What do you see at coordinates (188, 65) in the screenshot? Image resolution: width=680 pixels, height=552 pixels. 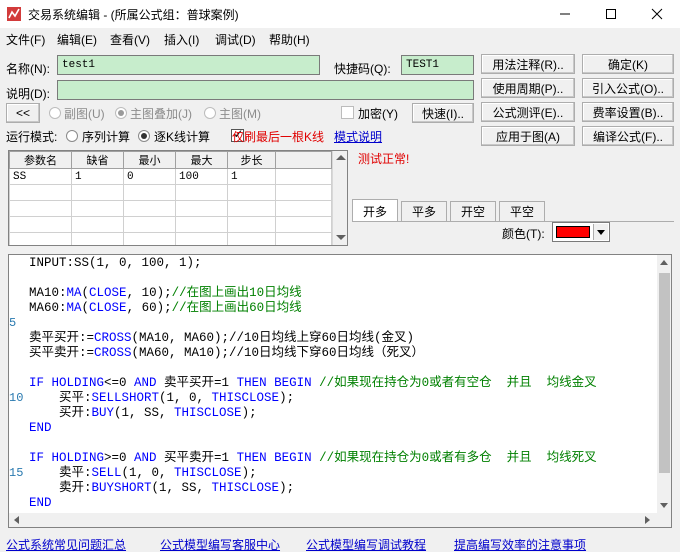 I see `name-input` at bounding box center [188, 65].